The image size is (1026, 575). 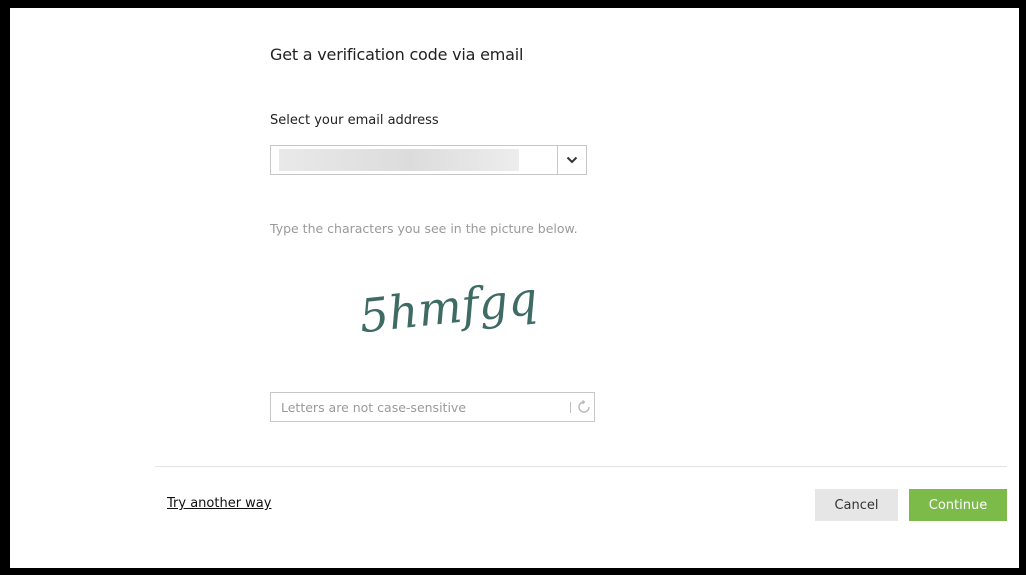 What do you see at coordinates (219, 503) in the screenshot?
I see `try-another-way-link: Try another way` at bounding box center [219, 503].